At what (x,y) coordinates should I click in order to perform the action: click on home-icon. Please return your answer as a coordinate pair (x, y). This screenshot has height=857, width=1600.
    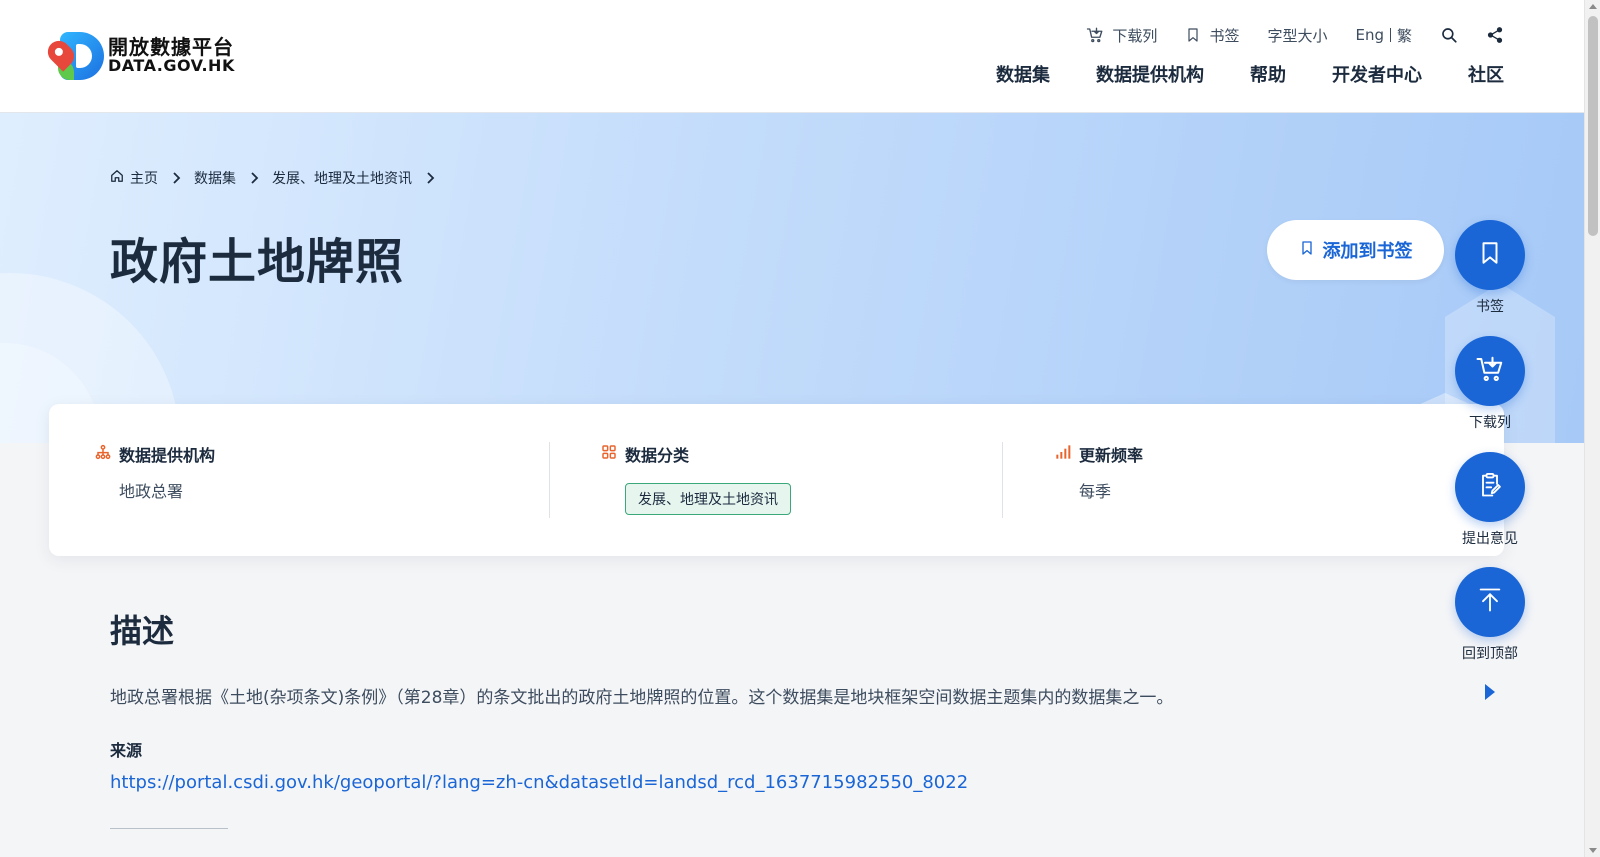
    Looking at the image, I should click on (117, 178).